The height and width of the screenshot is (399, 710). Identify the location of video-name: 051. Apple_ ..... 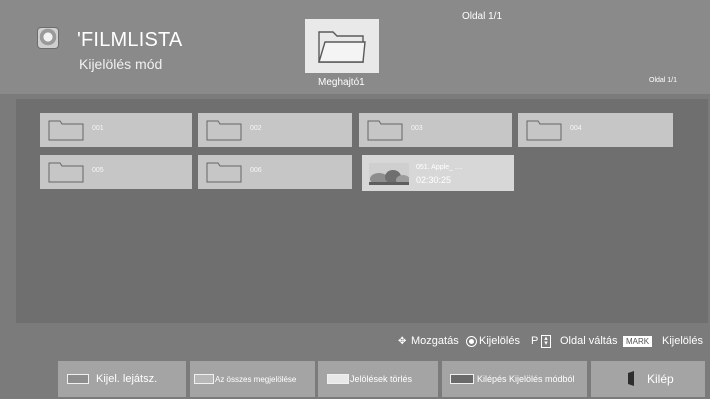
(439, 167).